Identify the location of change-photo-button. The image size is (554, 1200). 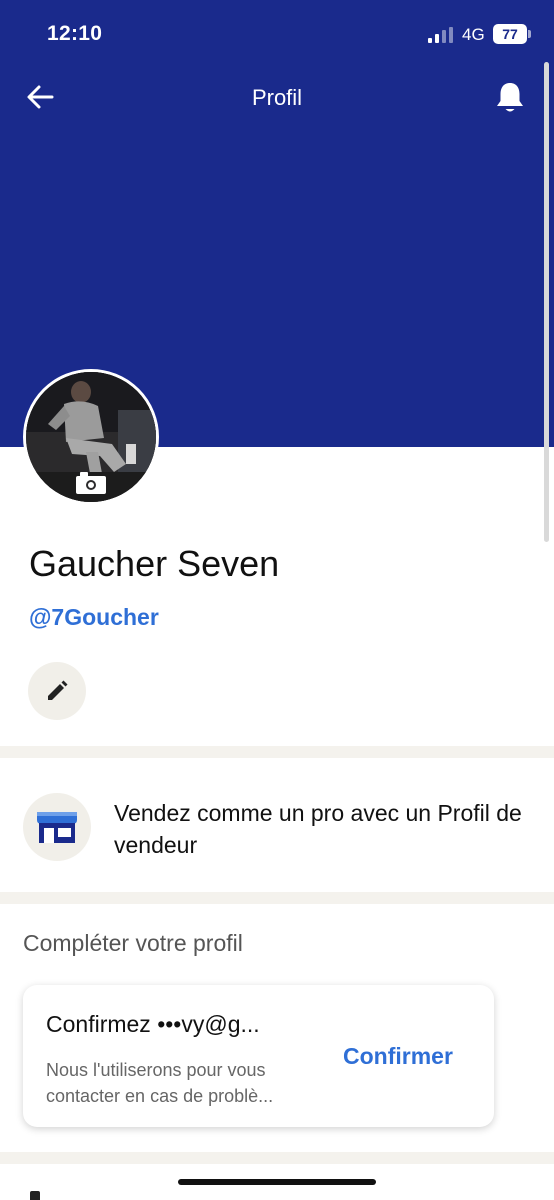
(91, 483).